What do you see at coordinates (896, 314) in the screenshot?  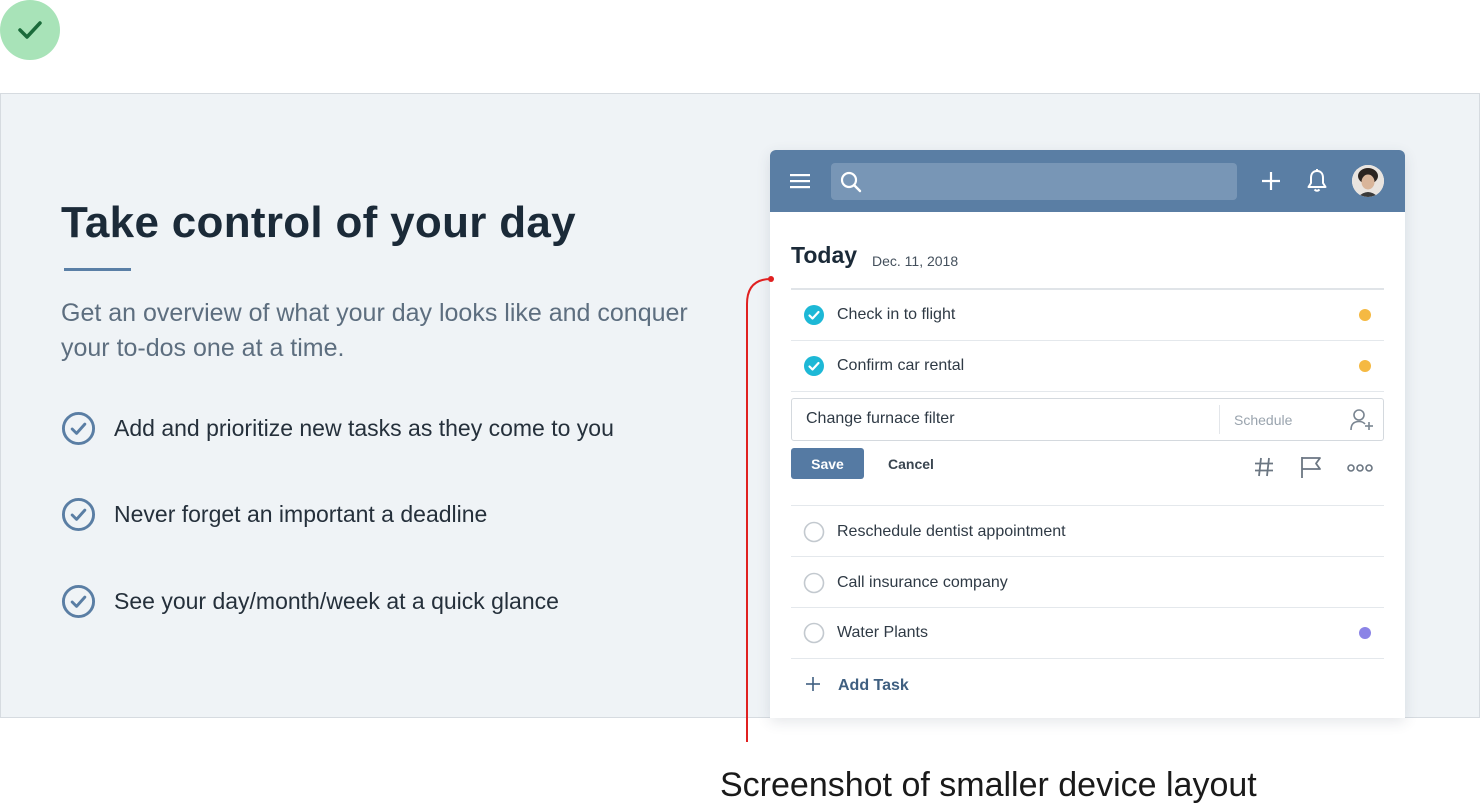 I see `task-label: Check in to flight` at bounding box center [896, 314].